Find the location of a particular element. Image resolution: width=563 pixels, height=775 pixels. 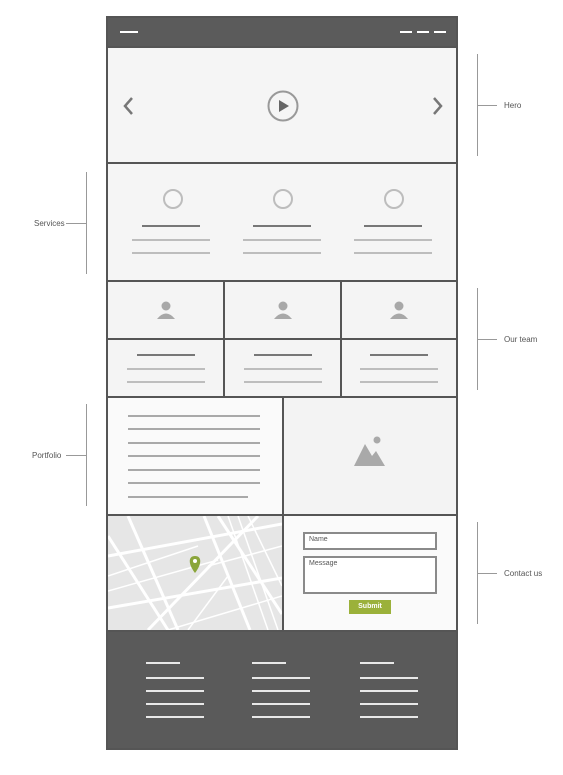

name-placeholder: Name is located at coordinates (318, 539).